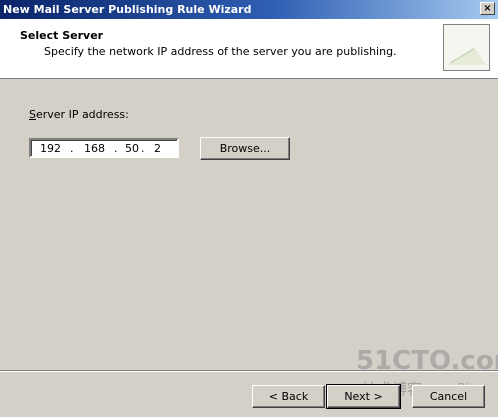  Describe the element at coordinates (62, 35) in the screenshot. I see `page-title: Select Server` at that location.